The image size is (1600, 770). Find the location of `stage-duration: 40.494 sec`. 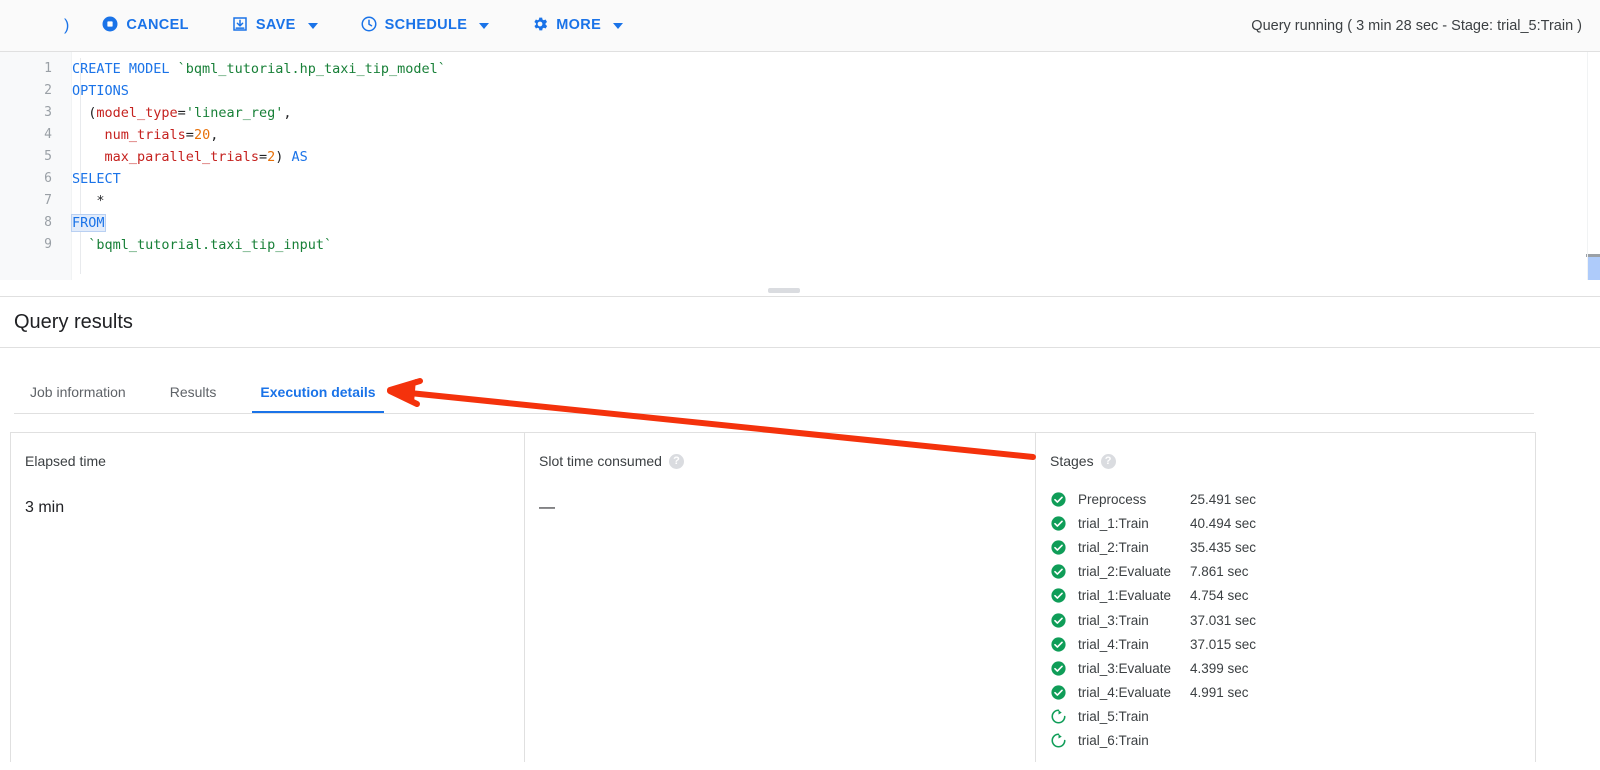

stage-duration: 40.494 sec is located at coordinates (1223, 523).